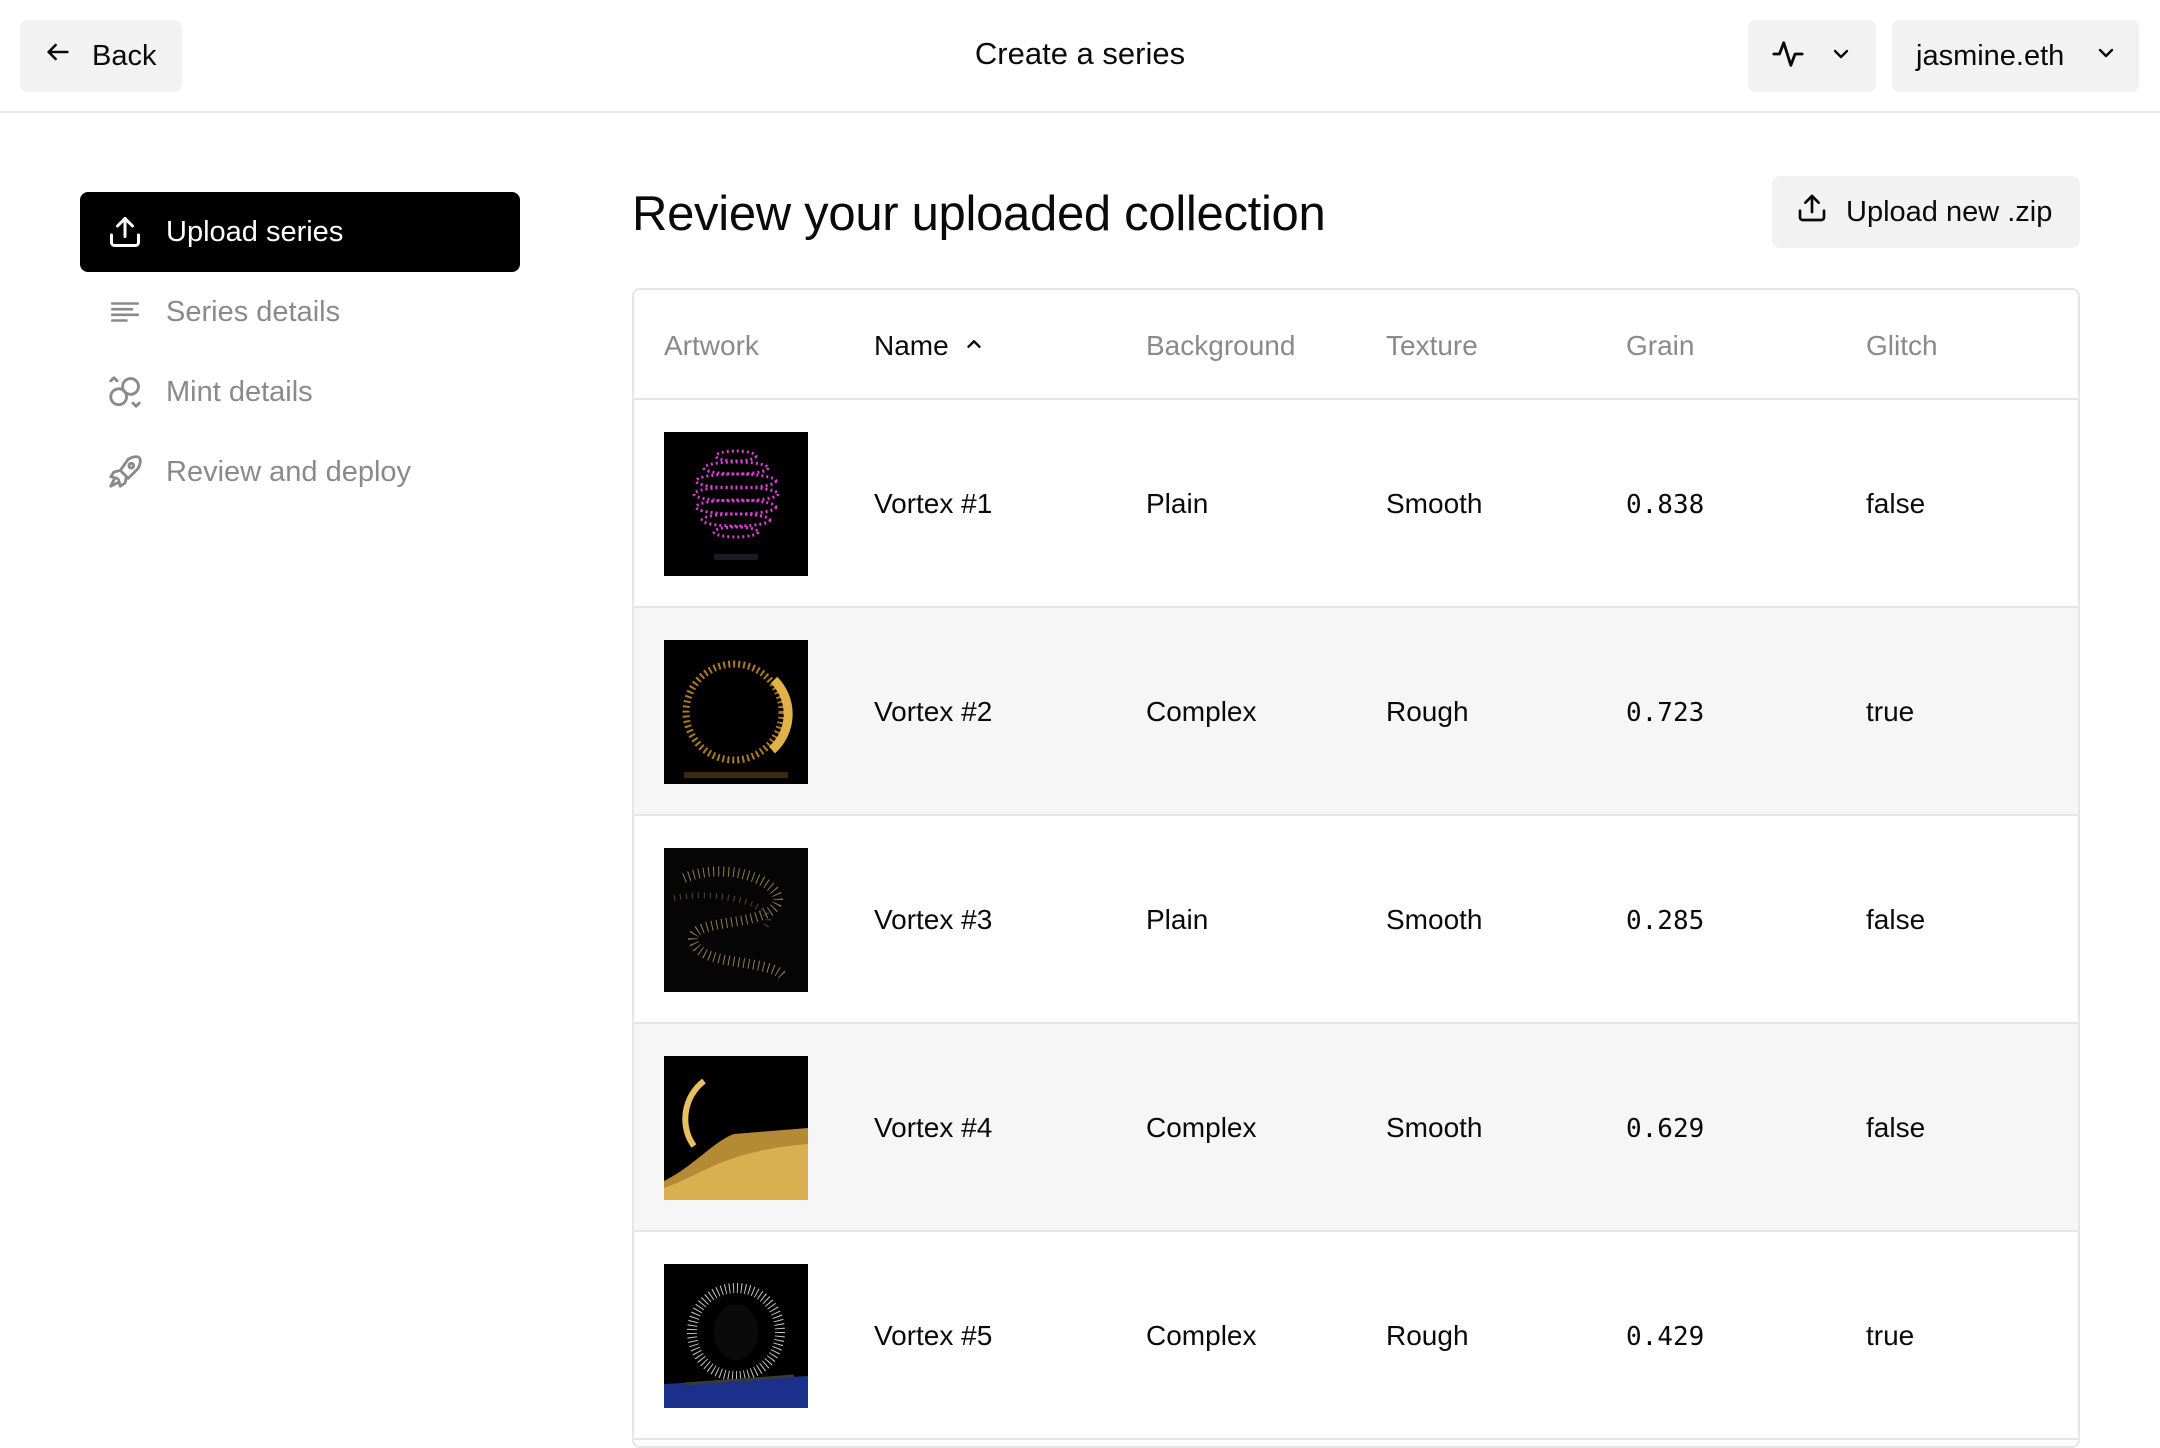 This screenshot has width=2160, height=1448. I want to click on account-menu-button: jasmine.eth, so click(2015, 56).